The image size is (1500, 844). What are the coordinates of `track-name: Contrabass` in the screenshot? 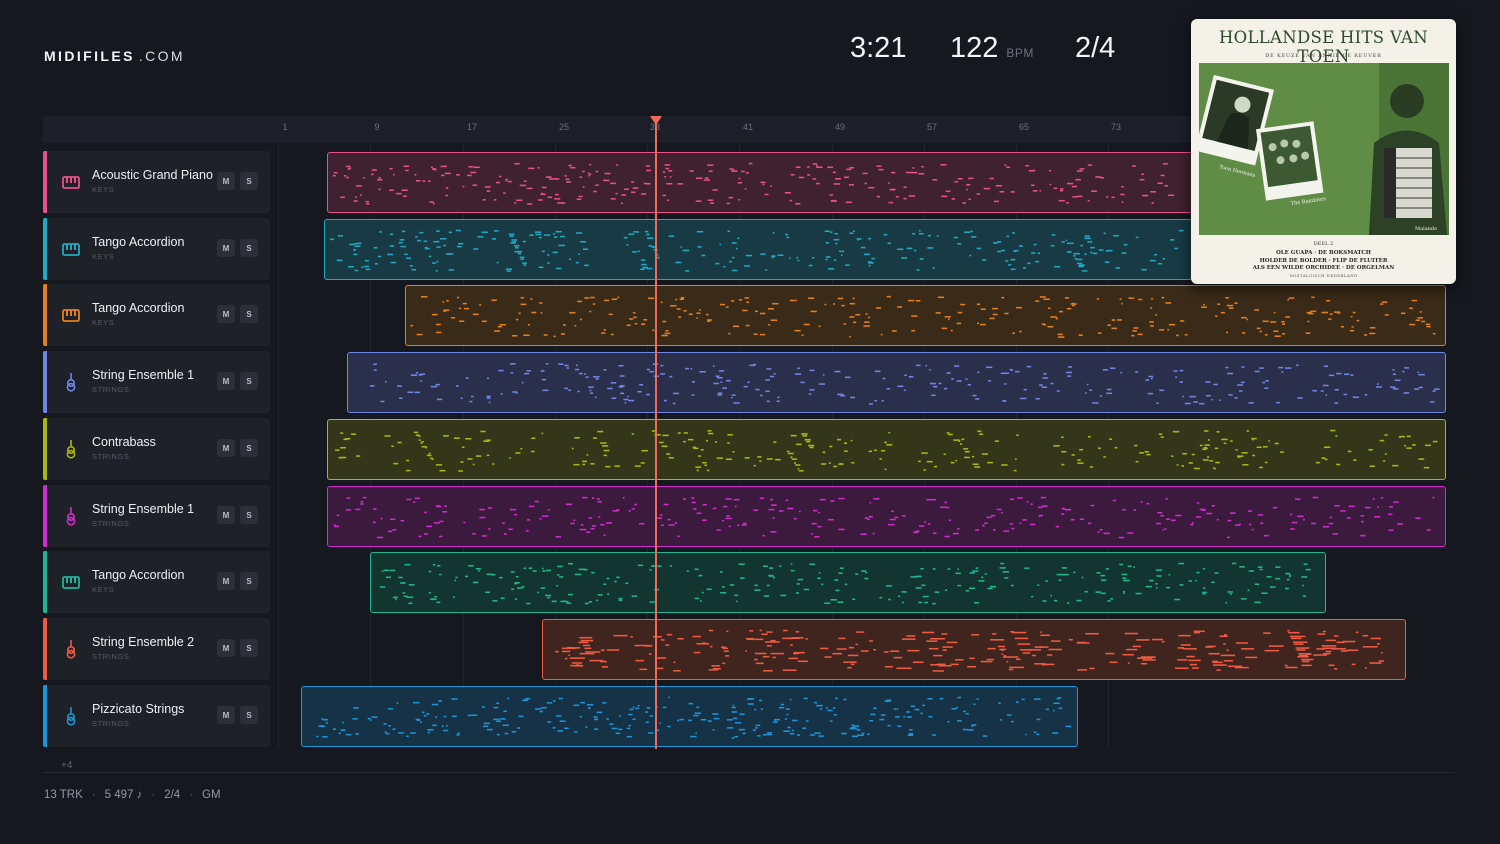 It's located at (124, 442).